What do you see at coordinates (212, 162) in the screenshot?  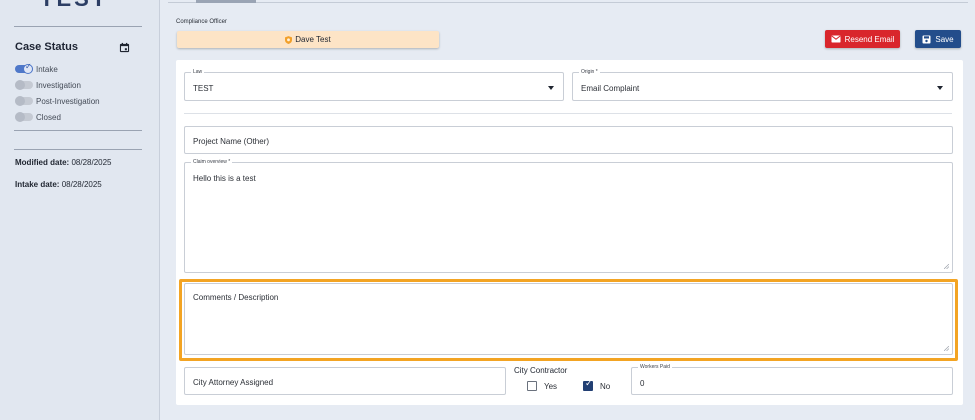 I see `claim-overview-label: Claim overview *` at bounding box center [212, 162].